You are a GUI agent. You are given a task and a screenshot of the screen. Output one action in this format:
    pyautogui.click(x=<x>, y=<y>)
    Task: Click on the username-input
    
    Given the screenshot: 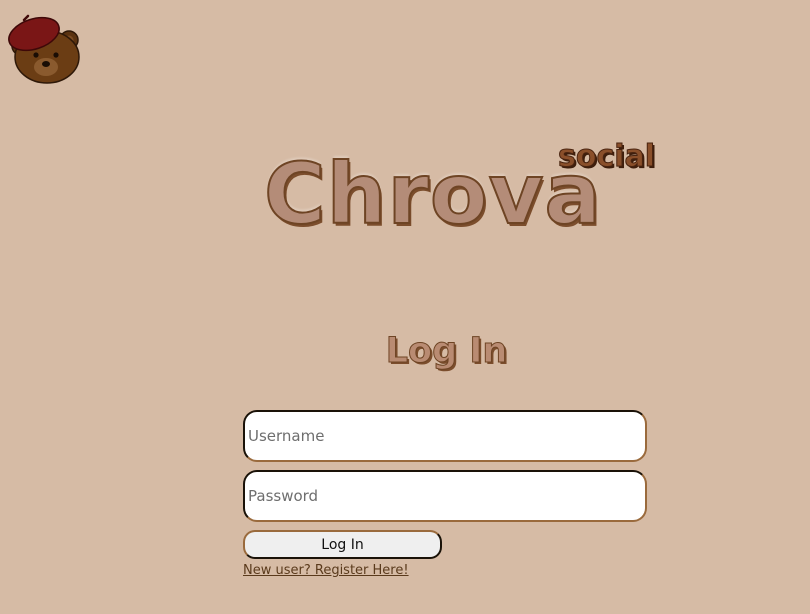 What is the action you would take?
    pyautogui.click(x=445, y=436)
    